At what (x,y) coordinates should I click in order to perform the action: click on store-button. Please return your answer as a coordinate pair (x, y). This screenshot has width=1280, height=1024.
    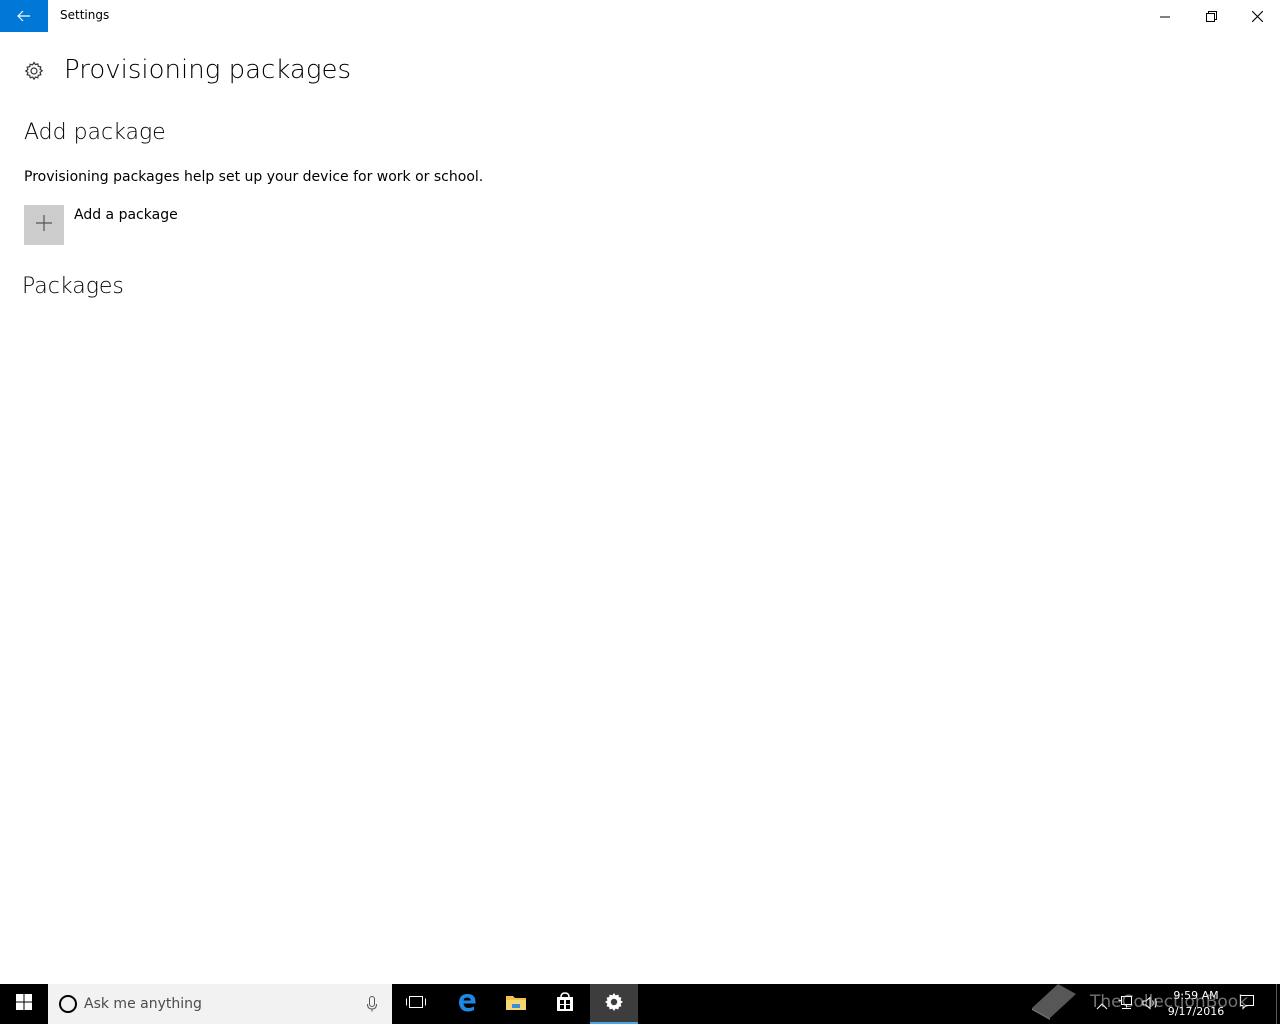
    Looking at the image, I should click on (565, 1004).